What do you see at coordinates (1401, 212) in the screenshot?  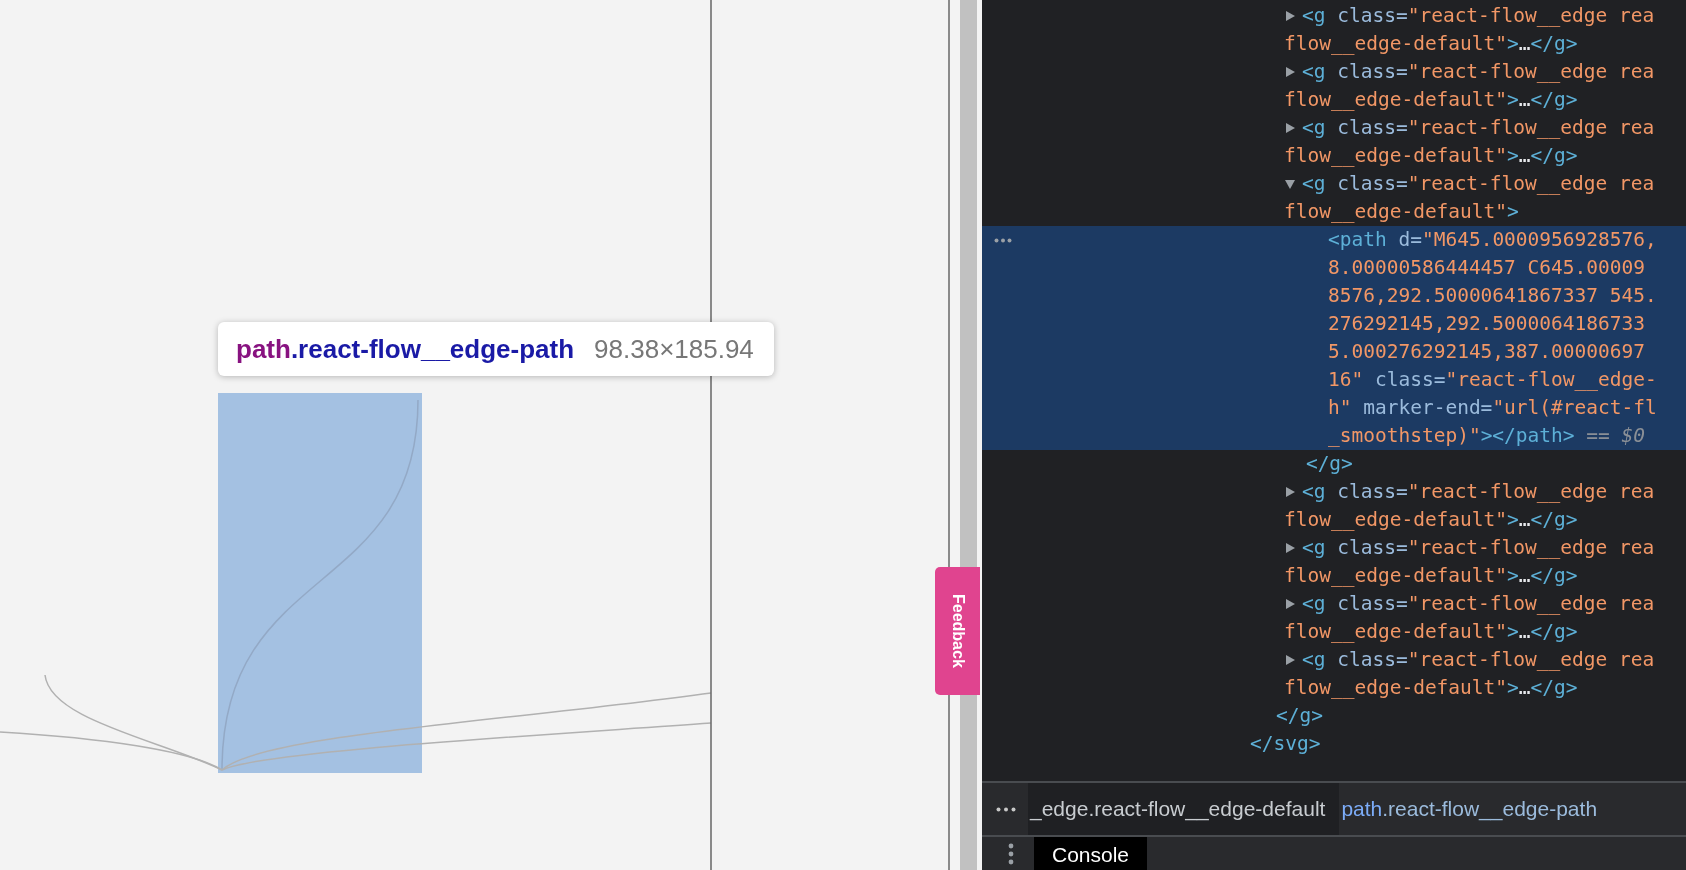 I see `code-line: flow__edge-default">` at bounding box center [1401, 212].